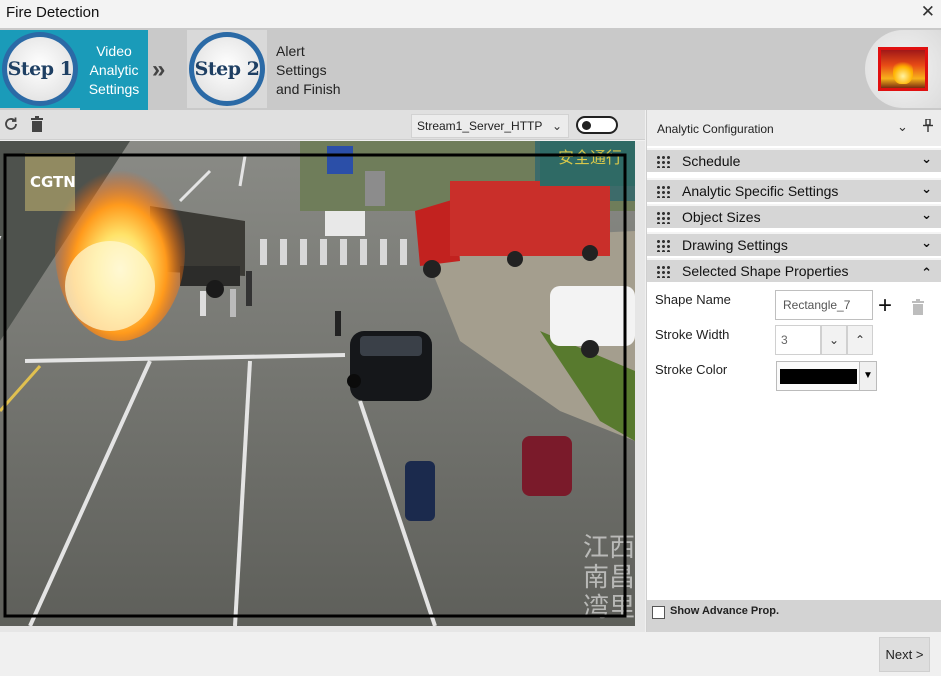 The width and height of the screenshot is (941, 676). Describe the element at coordinates (794, 128) in the screenshot. I see `panel-header: Analytic Configuration ⌄` at that location.